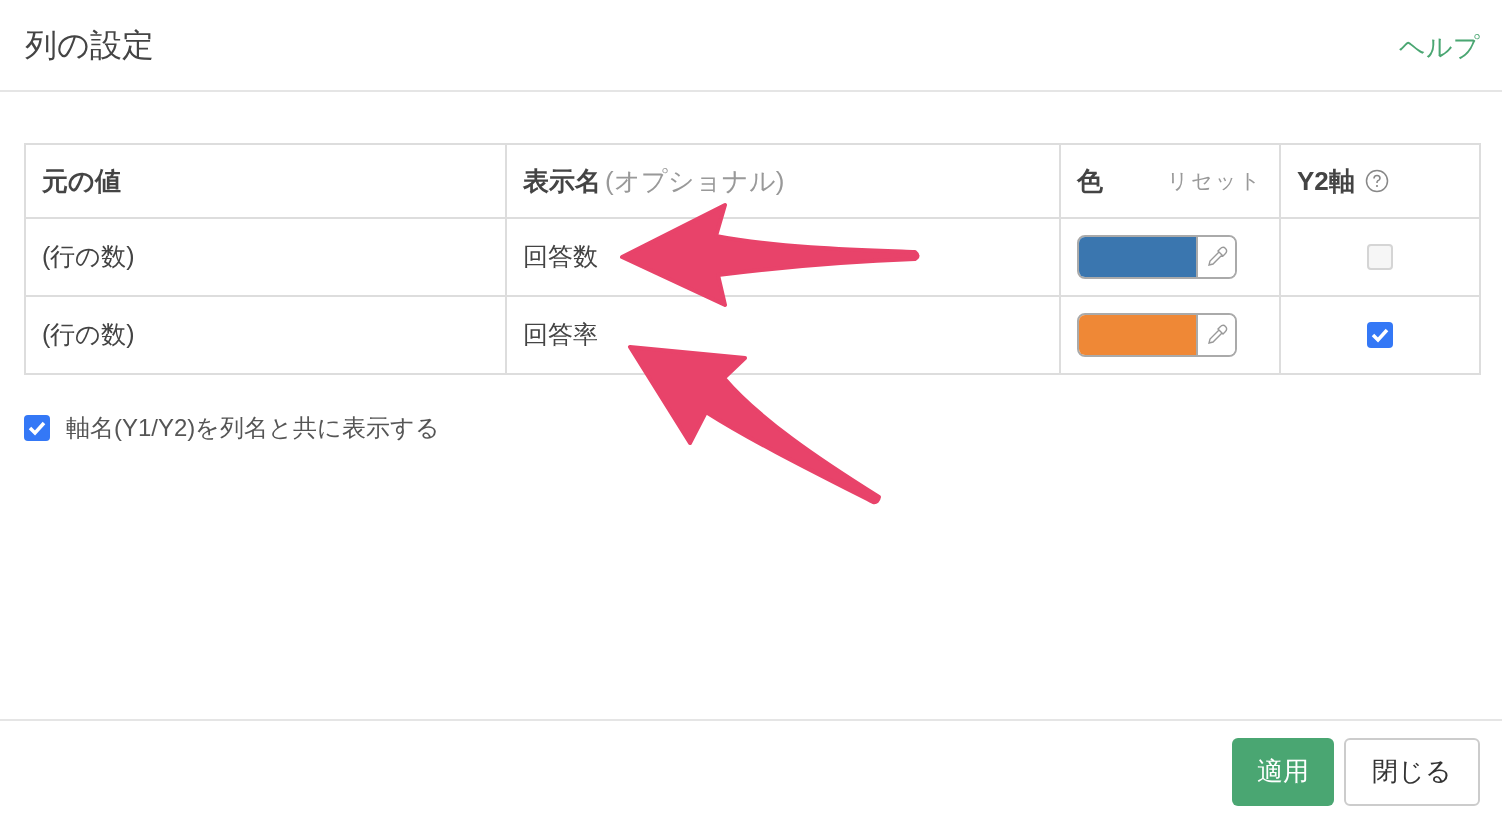 The height and width of the screenshot is (822, 1502). I want to click on column-header: 元の値, so click(81, 181).